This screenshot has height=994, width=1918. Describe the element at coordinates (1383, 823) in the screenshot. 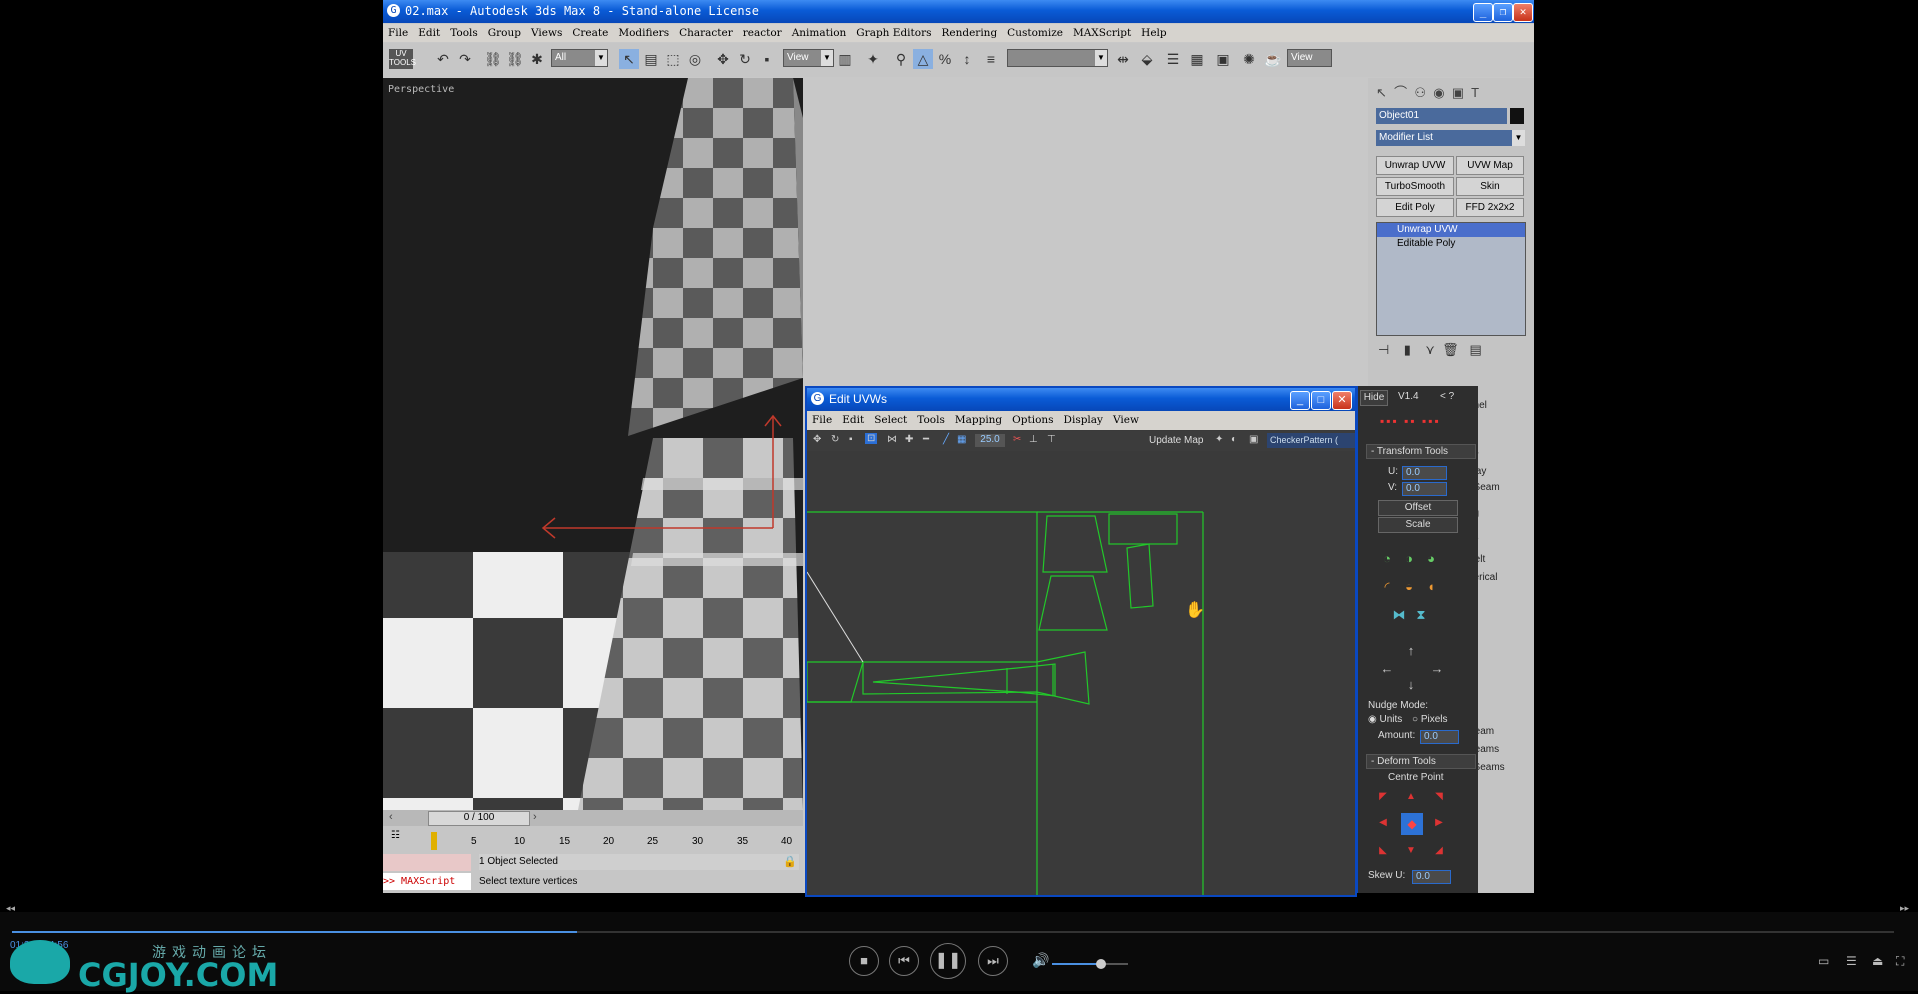

I see `pivot-left-icon: ◀` at that location.